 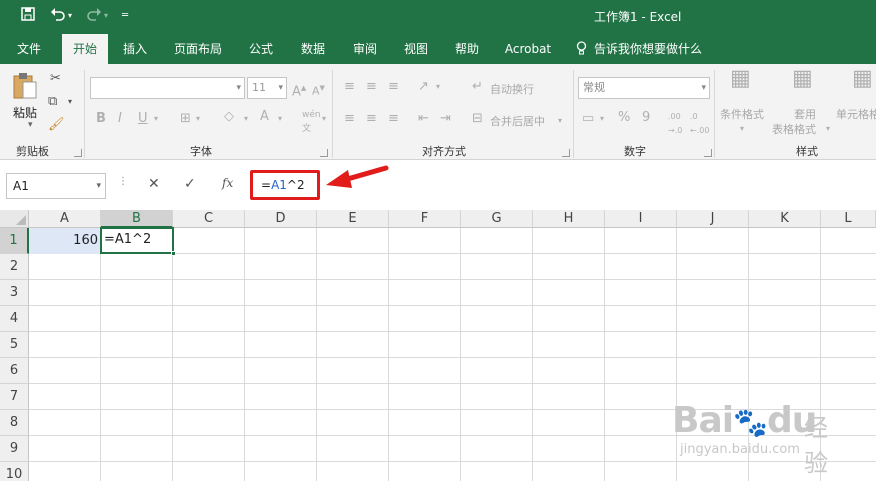 I want to click on fill-handle, so click(x=173, y=253).